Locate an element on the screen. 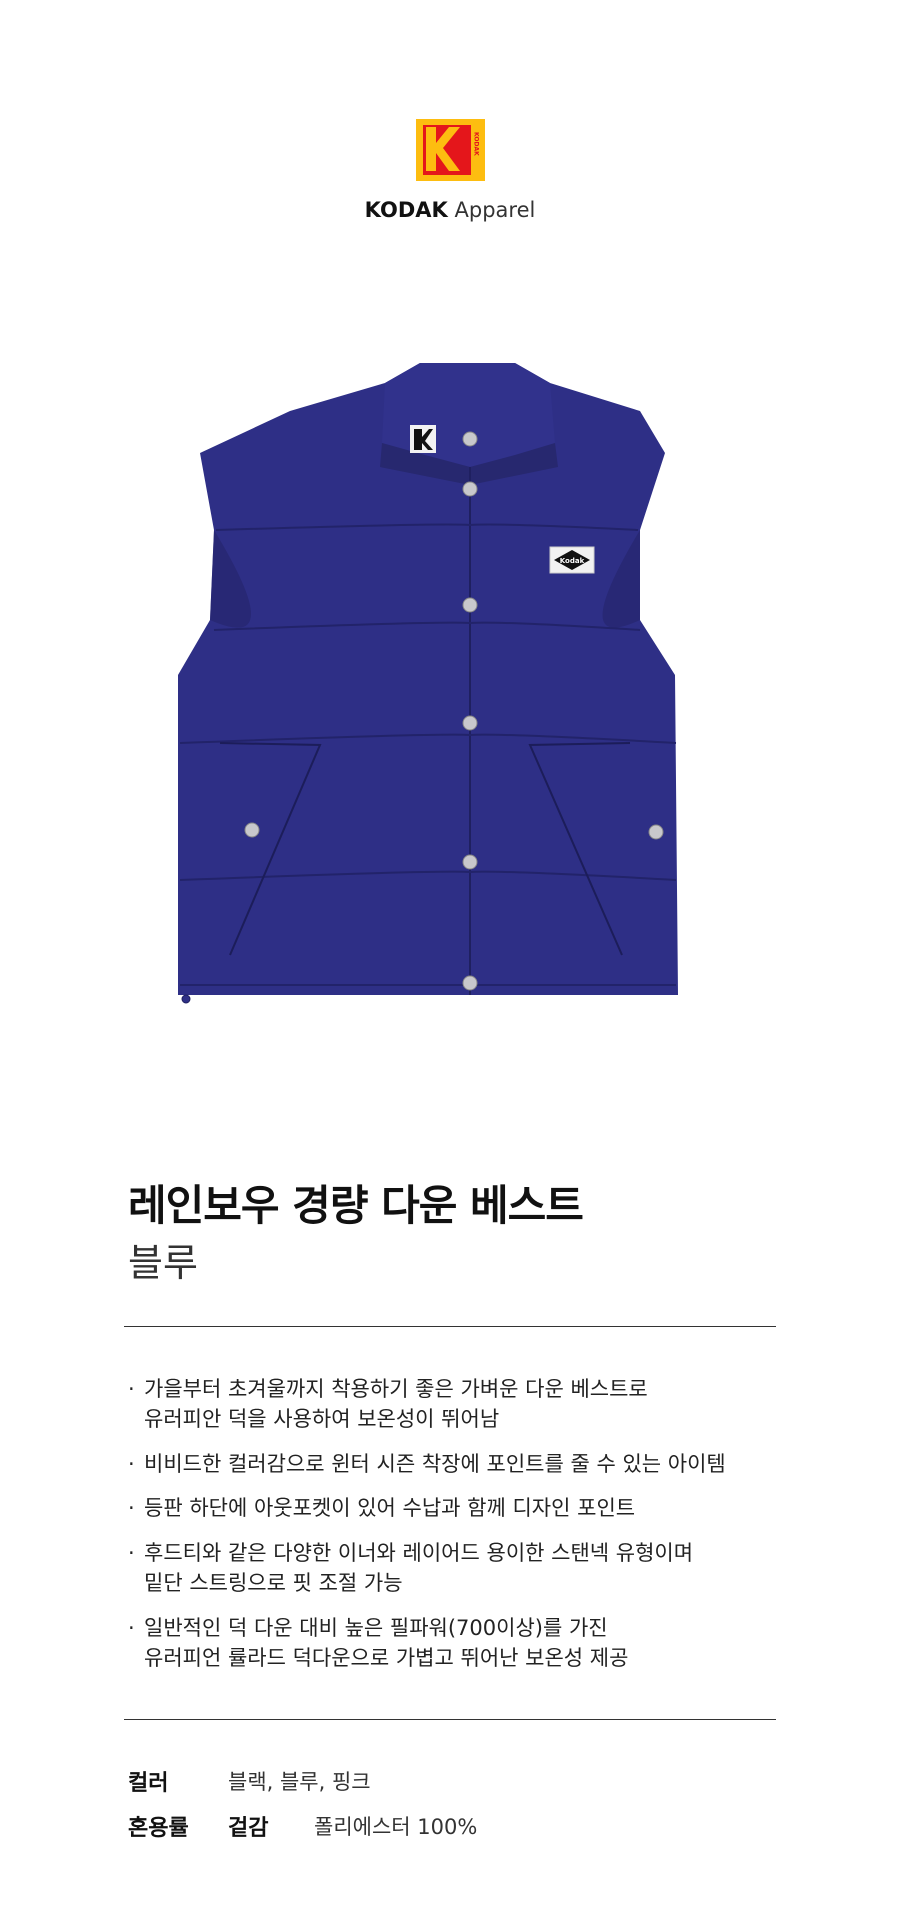 Image resolution: width=900 pixels, height=1918 pixels. brand-name: KODAK Apparel is located at coordinates (450, 210).